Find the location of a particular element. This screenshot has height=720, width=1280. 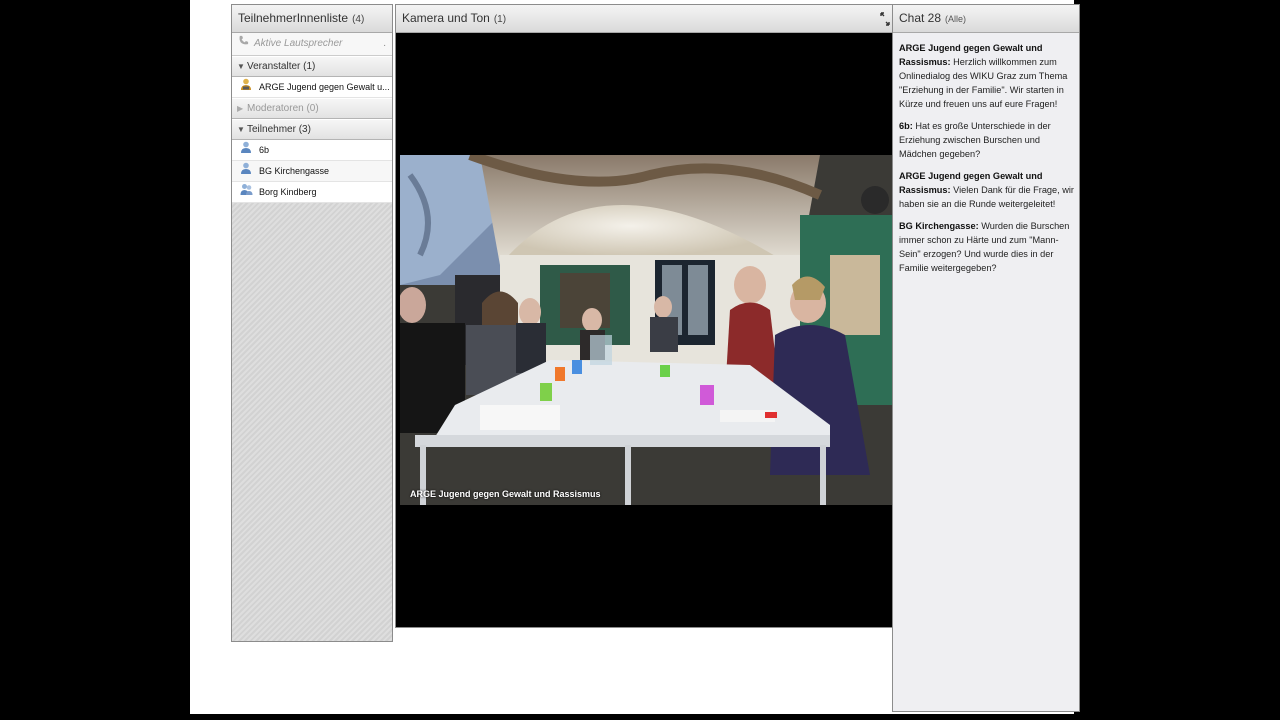

active-speakers-row: Aktive Lautsprecher . is located at coordinates (312, 44).